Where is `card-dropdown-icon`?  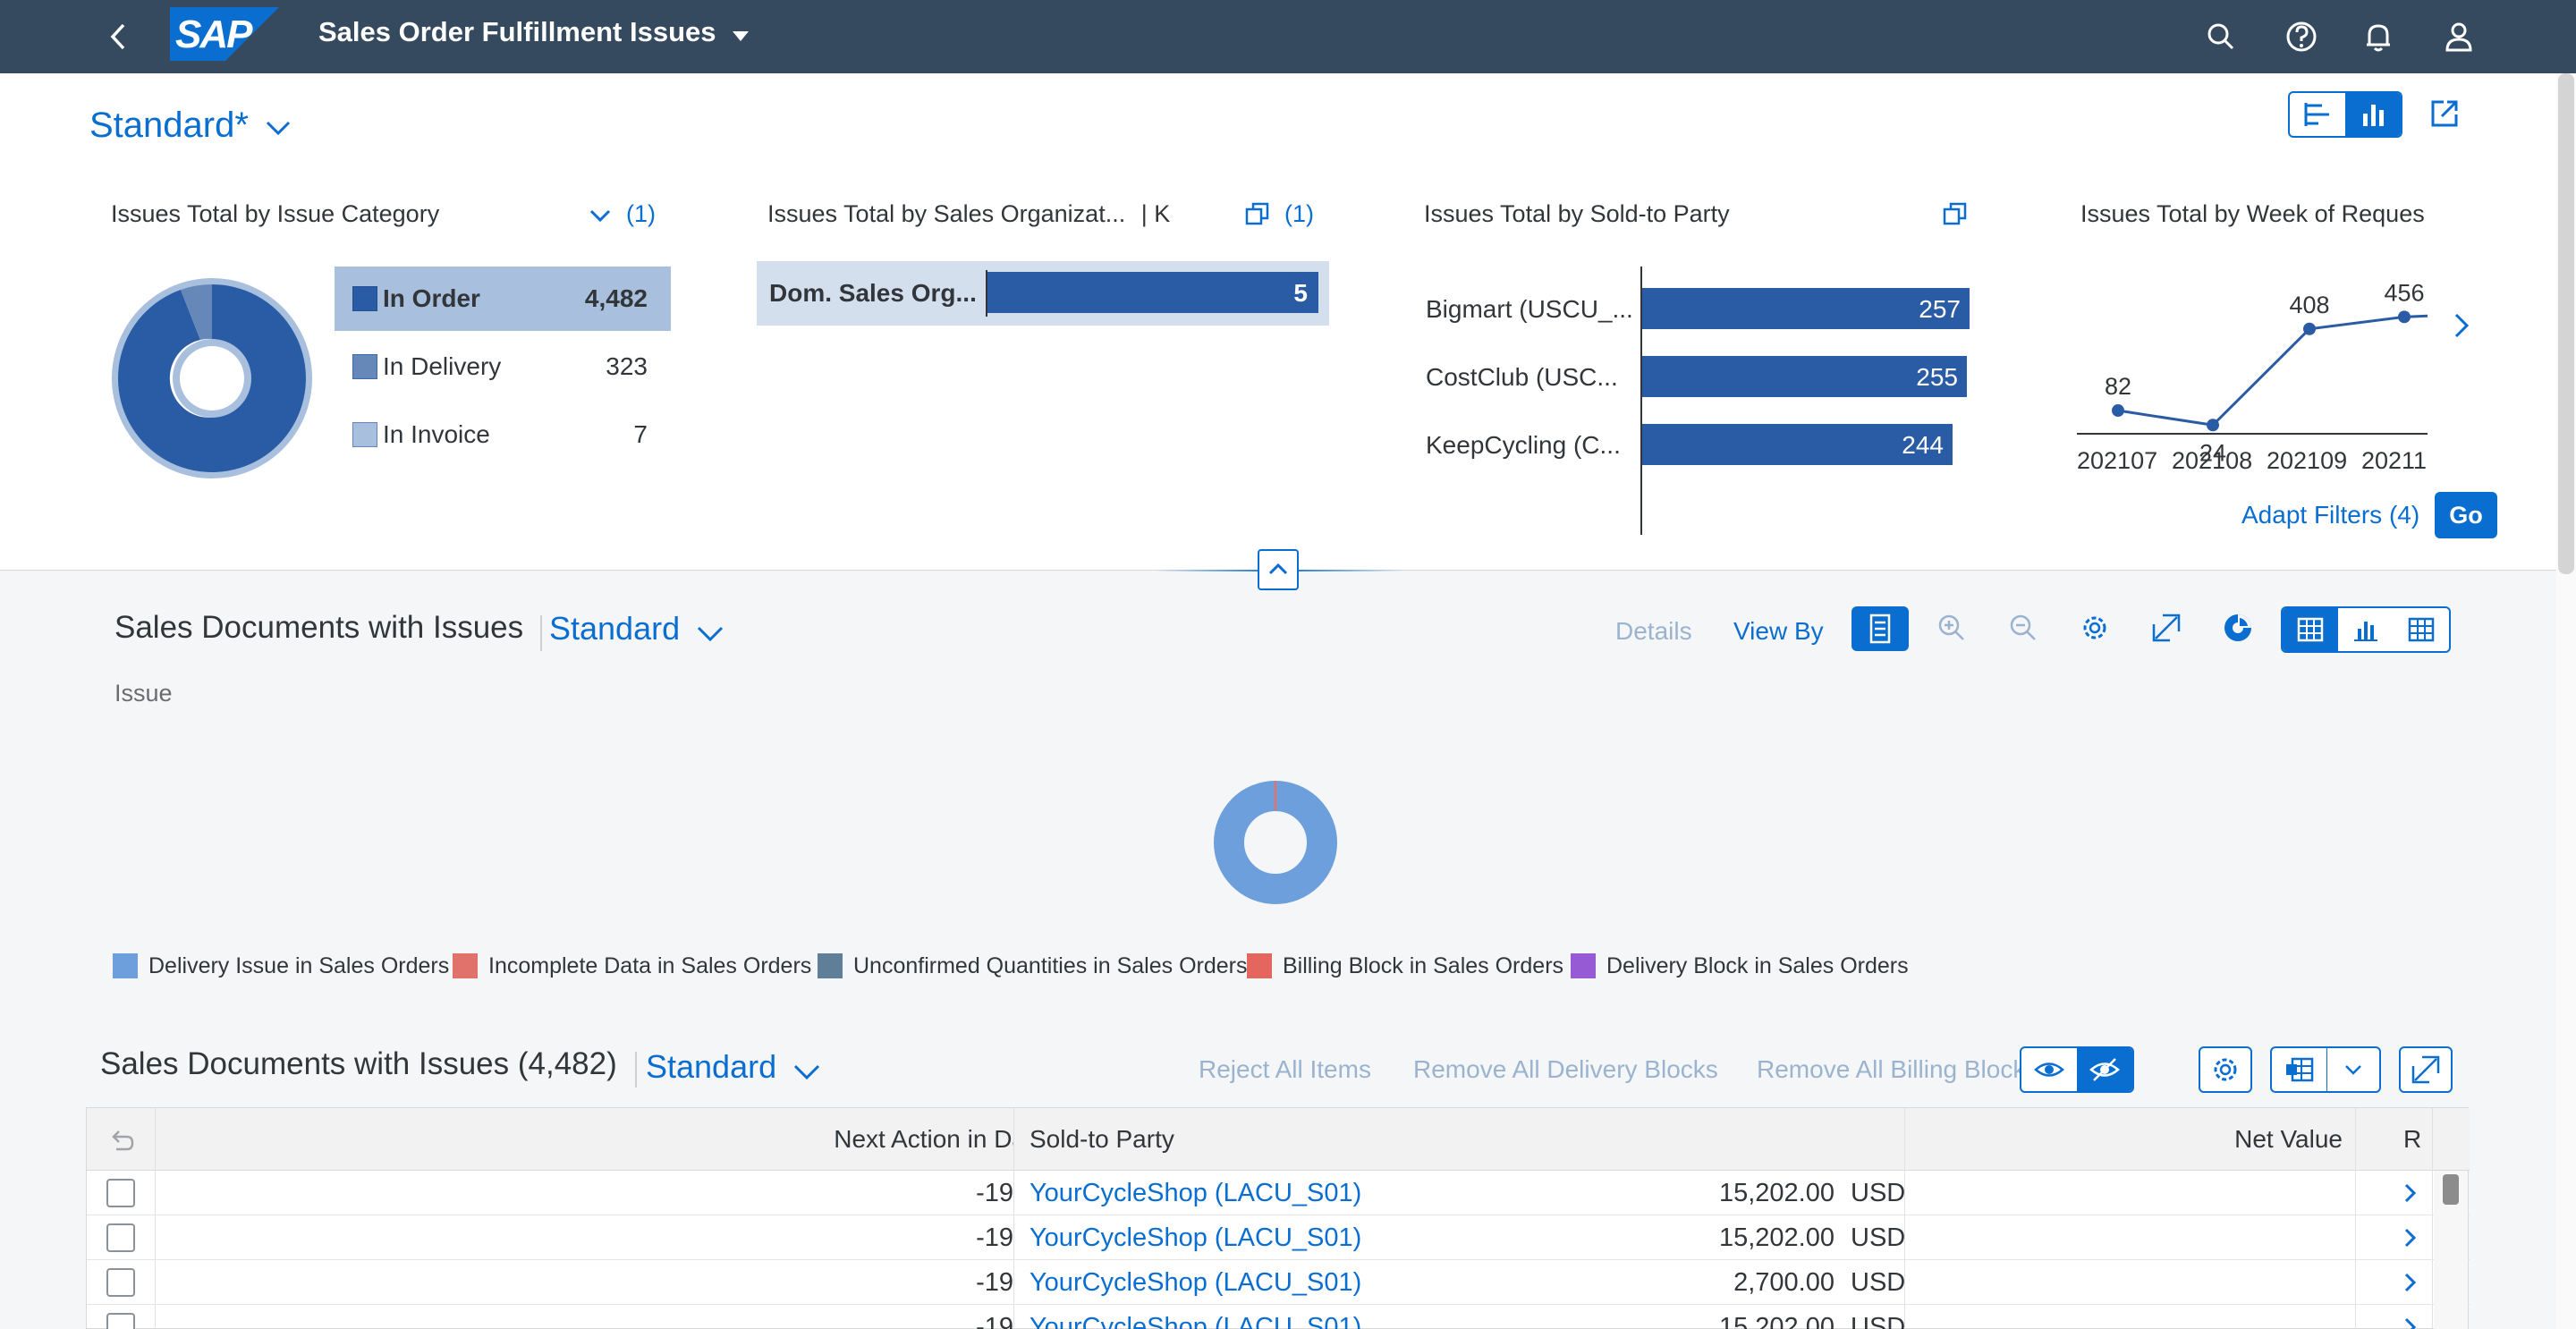
card-dropdown-icon is located at coordinates (600, 215).